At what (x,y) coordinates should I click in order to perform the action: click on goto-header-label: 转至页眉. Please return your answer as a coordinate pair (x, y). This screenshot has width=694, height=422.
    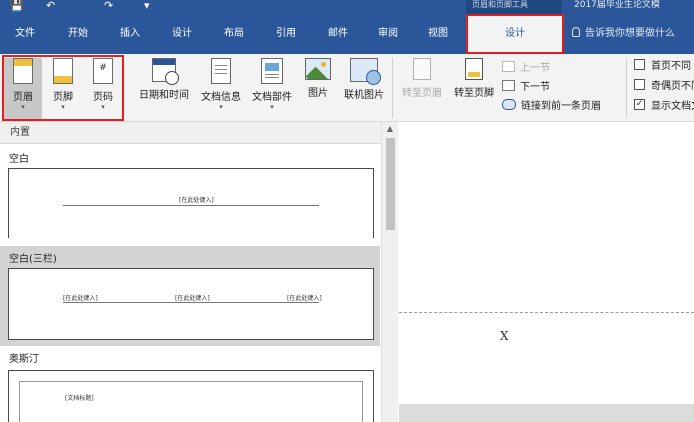
    Looking at the image, I should click on (422, 93).